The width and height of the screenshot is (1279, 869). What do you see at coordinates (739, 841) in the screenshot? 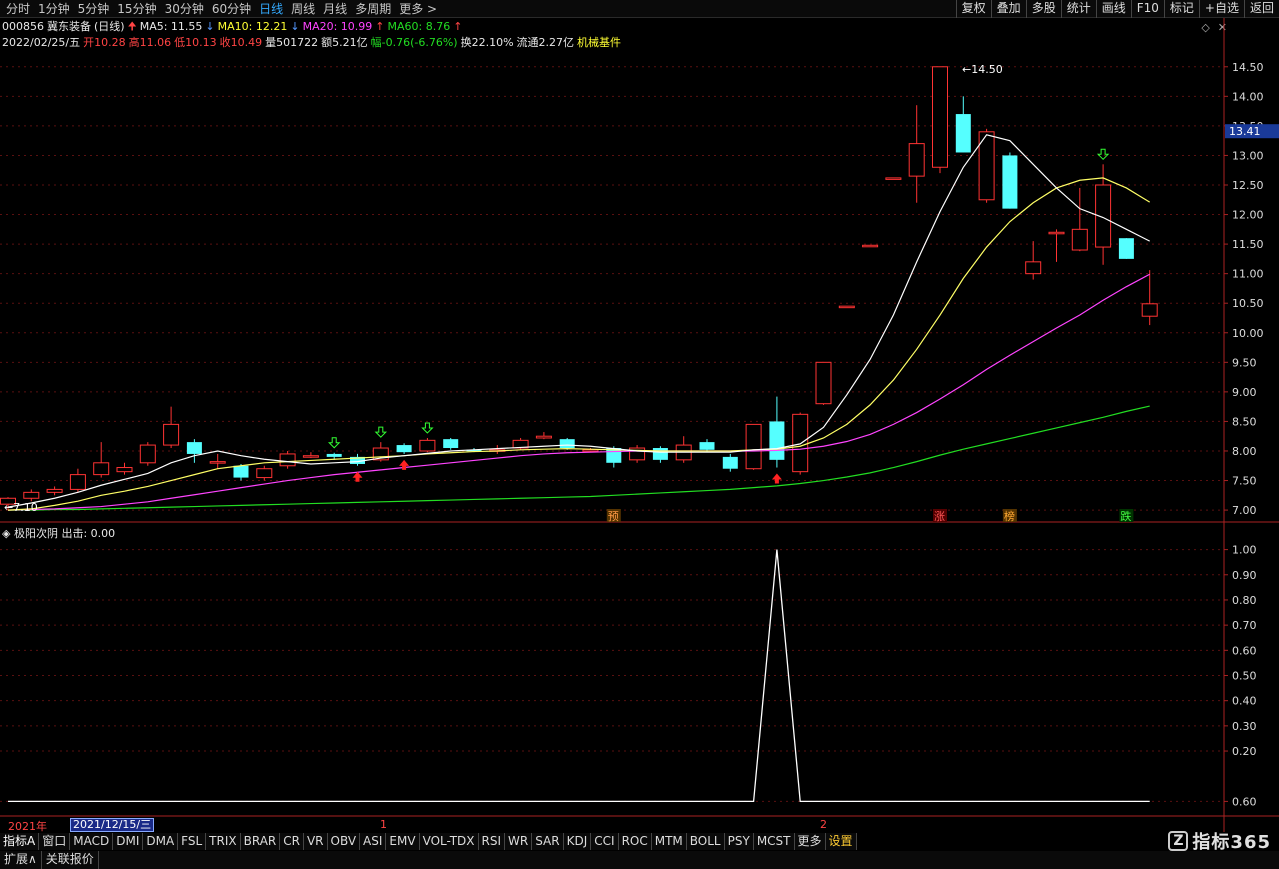
I see `indicator-tab: PSY` at bounding box center [739, 841].